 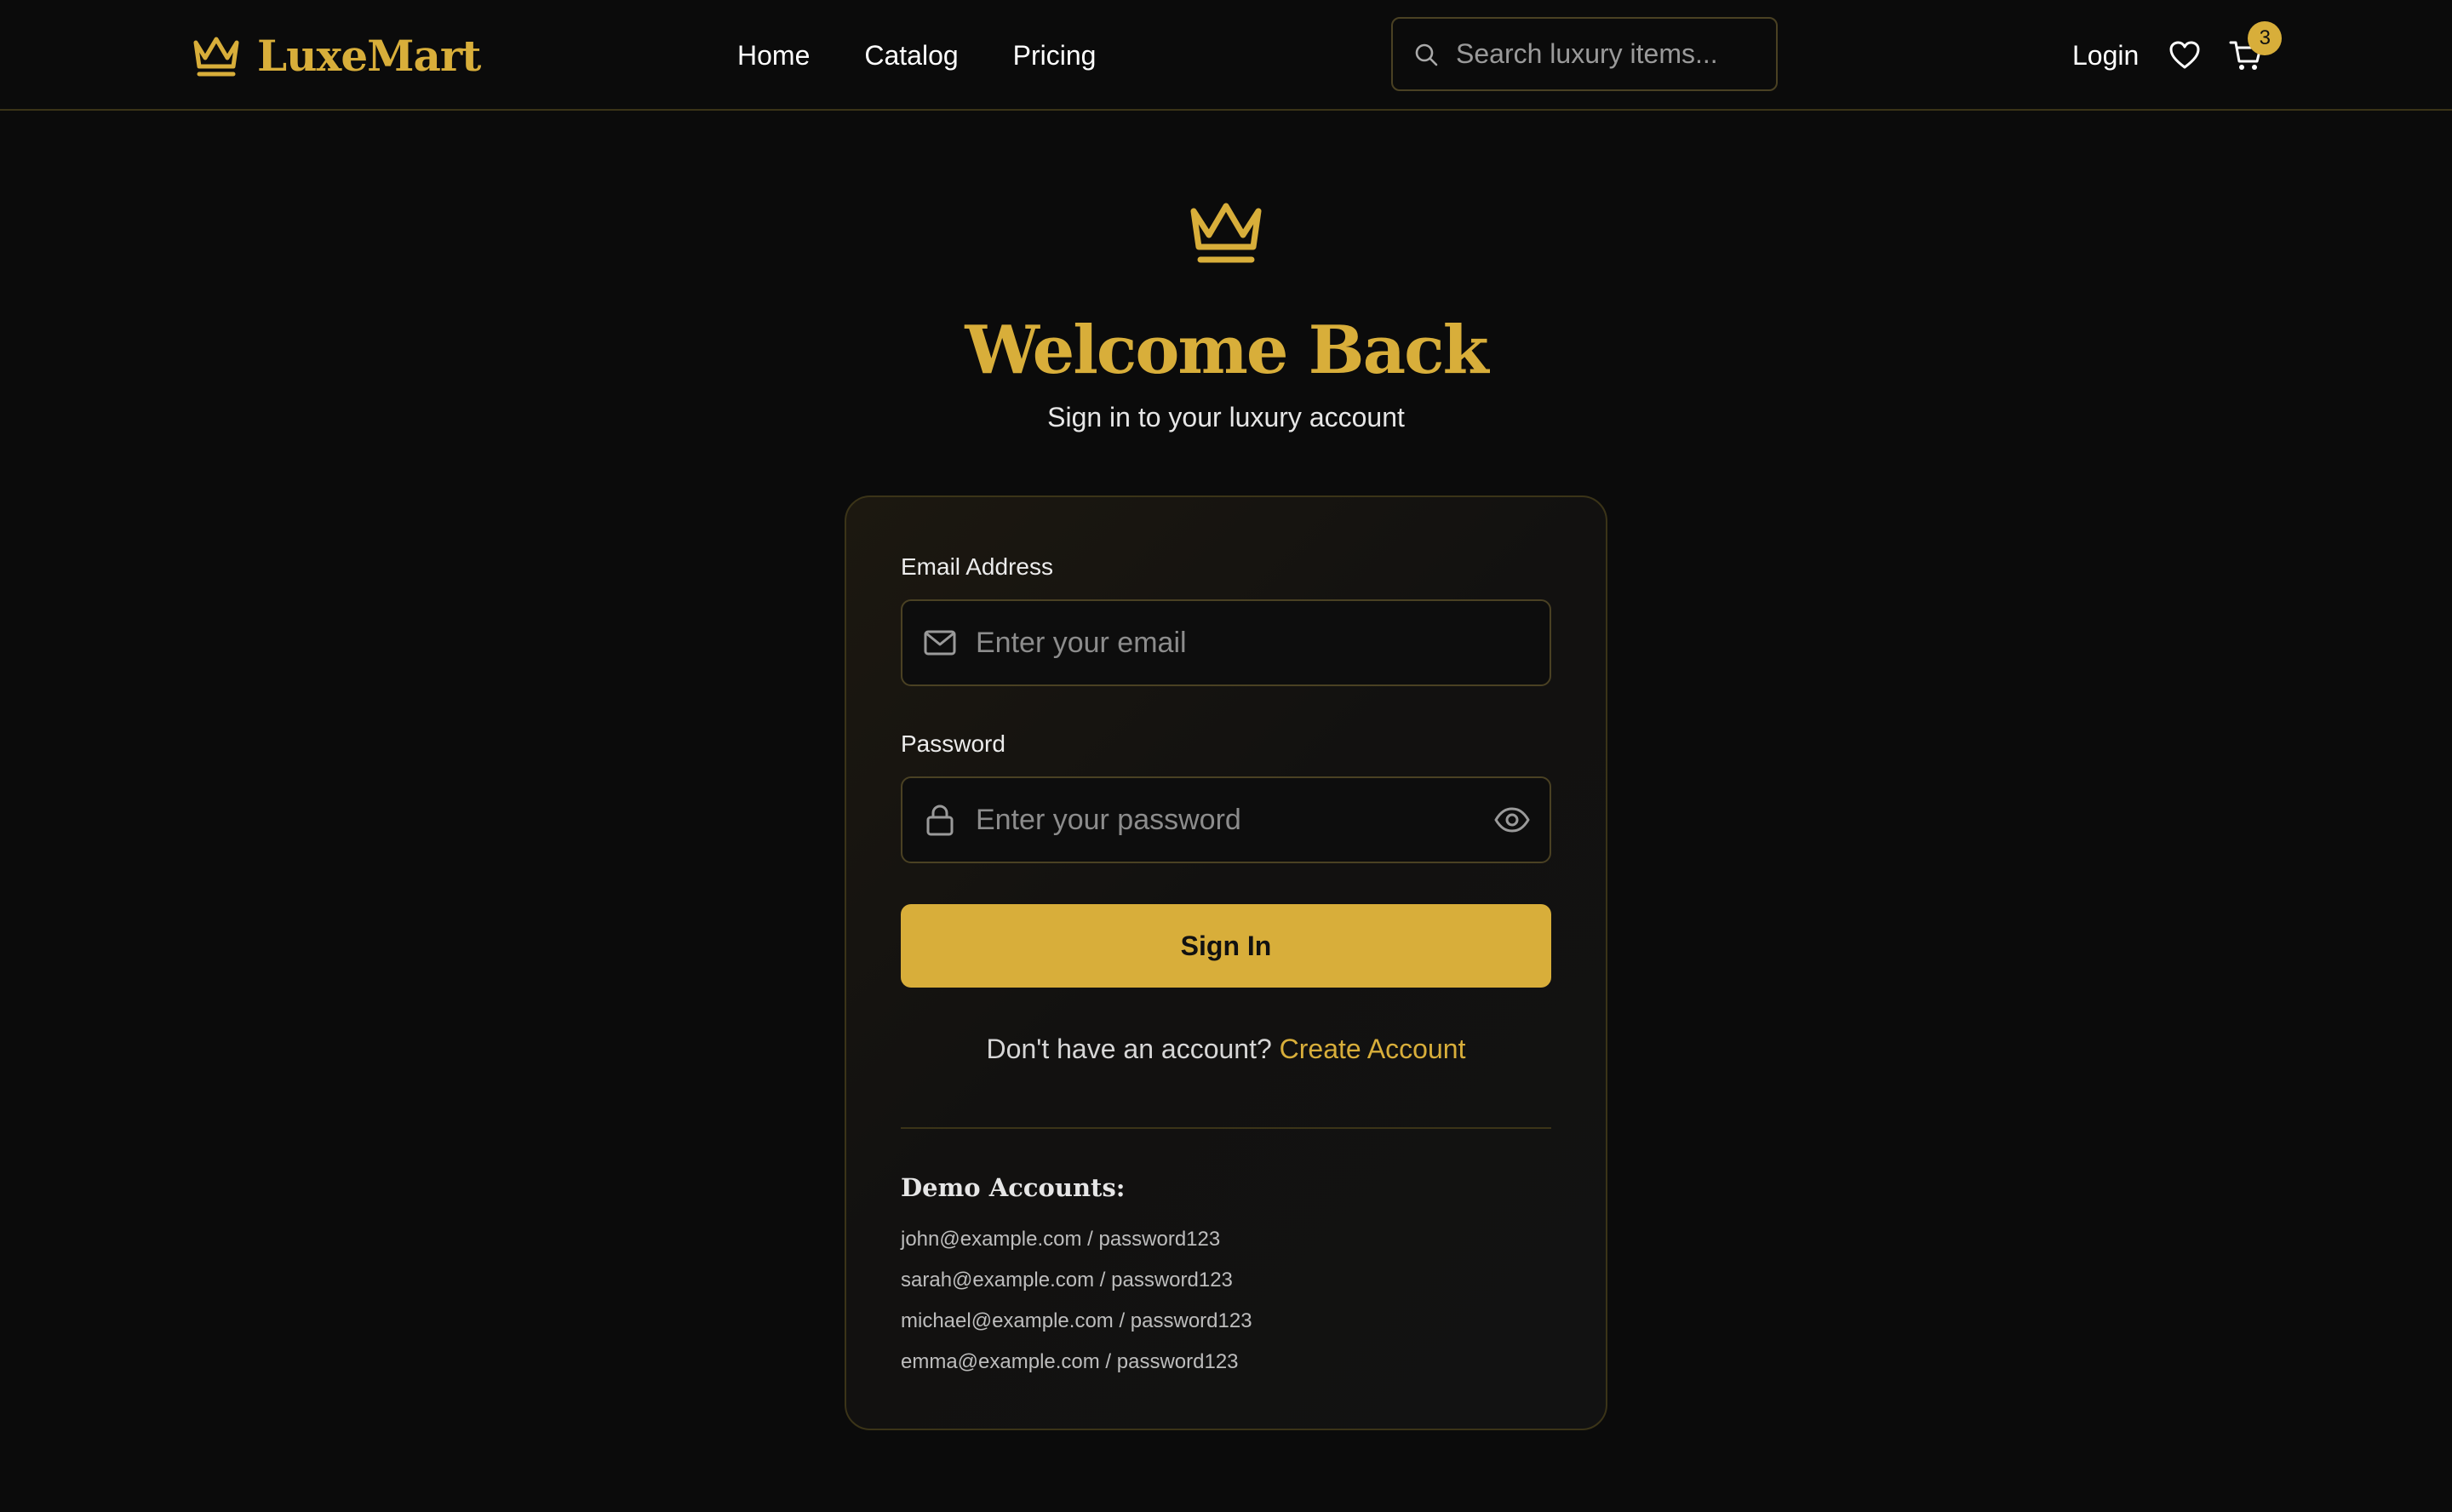 What do you see at coordinates (1067, 1280) in the screenshot?
I see `demo-account-item: sarah@example.com / password123` at bounding box center [1067, 1280].